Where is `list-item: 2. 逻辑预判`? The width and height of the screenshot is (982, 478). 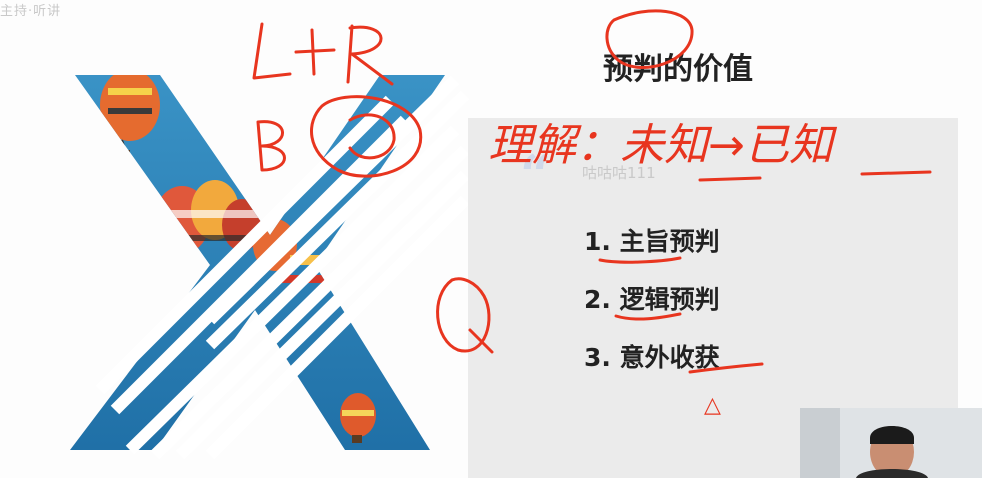
list-item: 2. 逻辑预判 is located at coordinates (652, 299).